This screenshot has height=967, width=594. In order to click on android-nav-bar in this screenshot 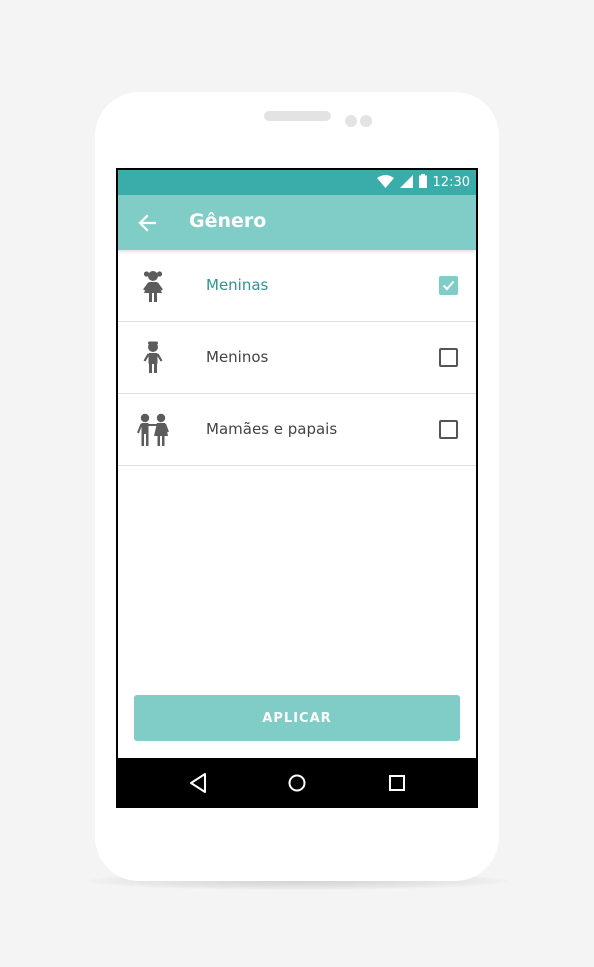, I will do `click(297, 782)`.